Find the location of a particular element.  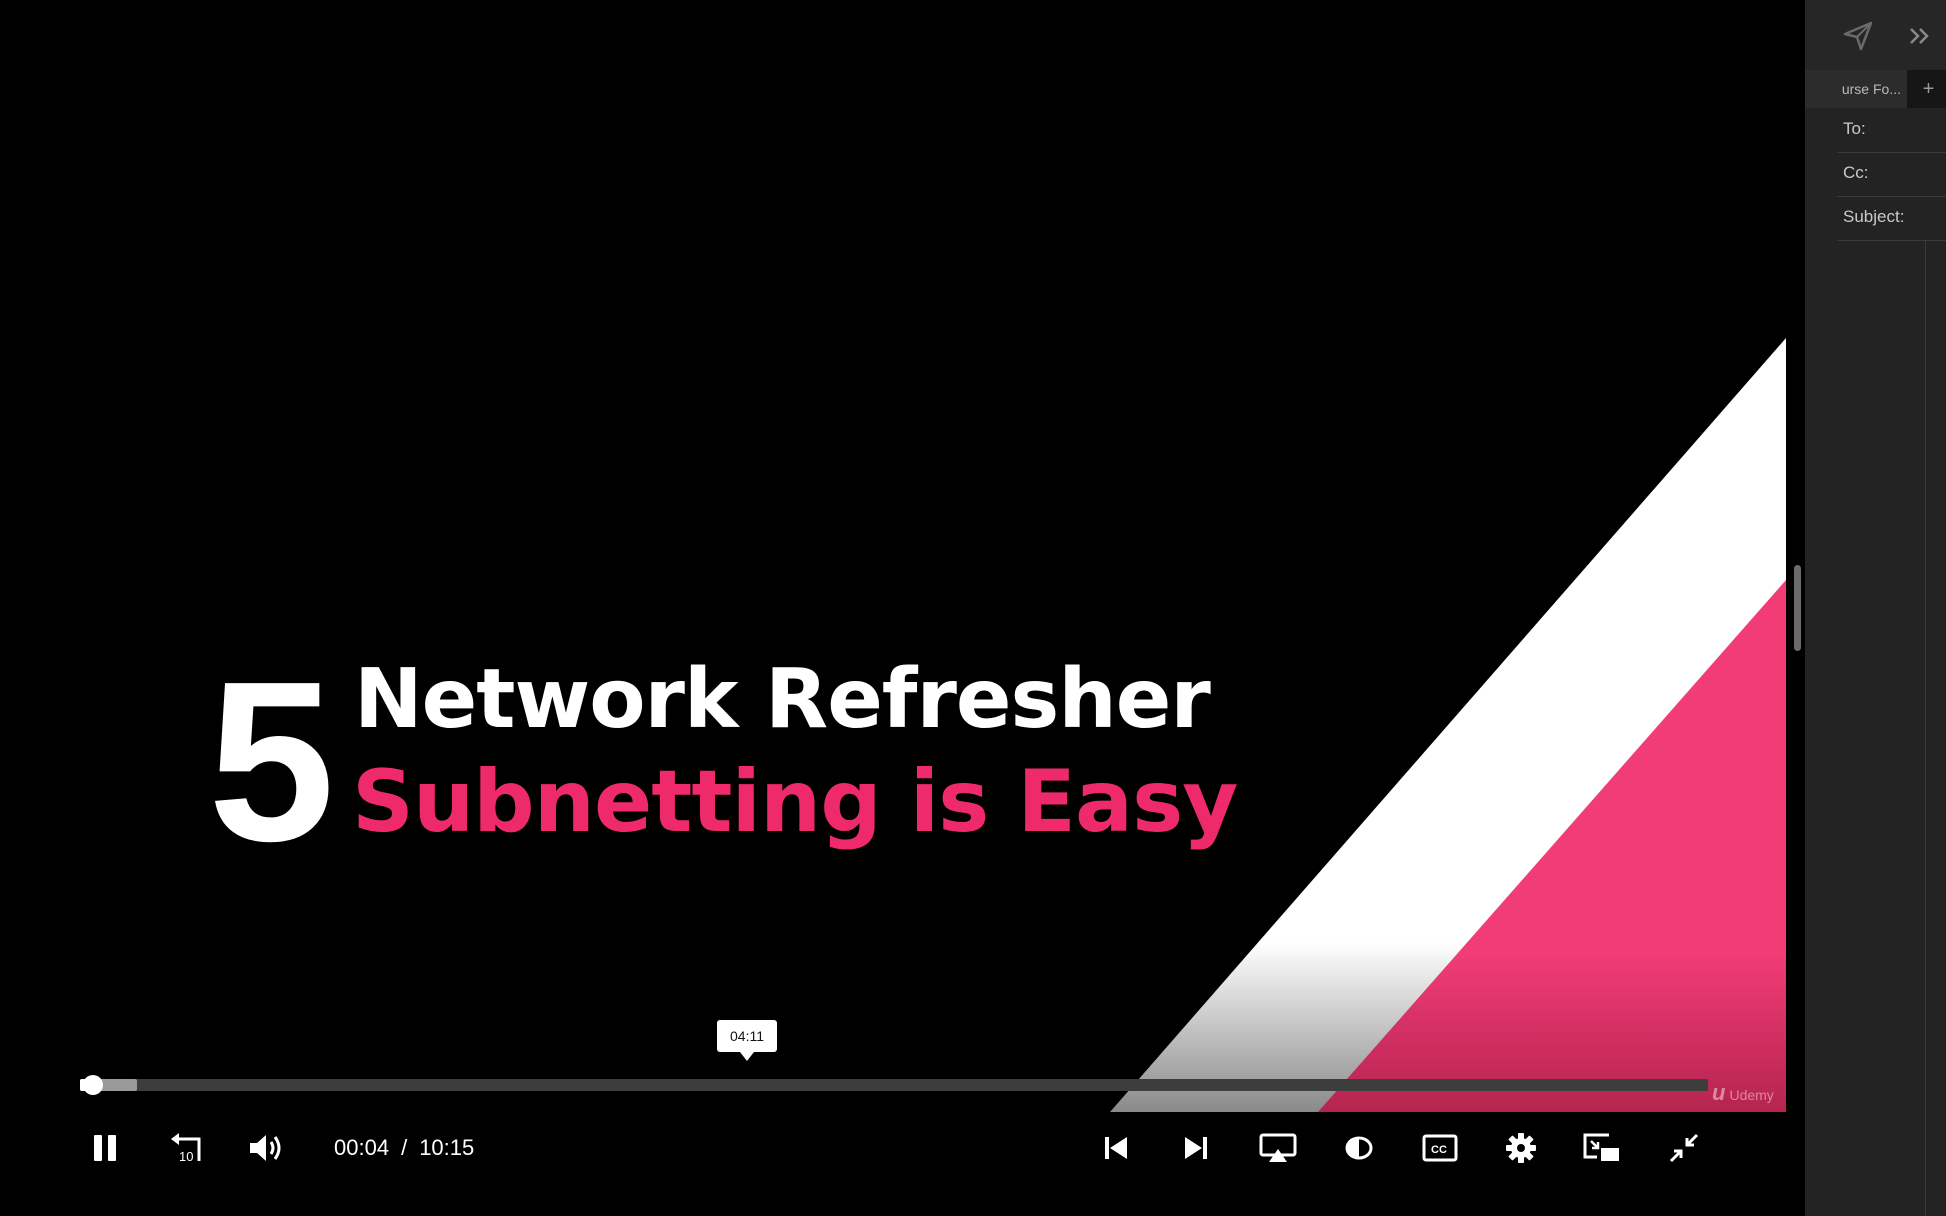

next-button is located at coordinates (1196, 1148).